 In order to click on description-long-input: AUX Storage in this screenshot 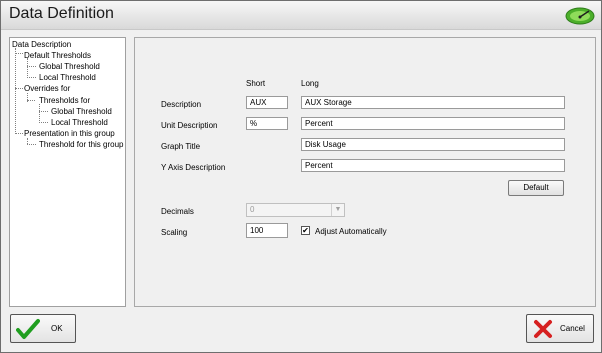, I will do `click(433, 102)`.